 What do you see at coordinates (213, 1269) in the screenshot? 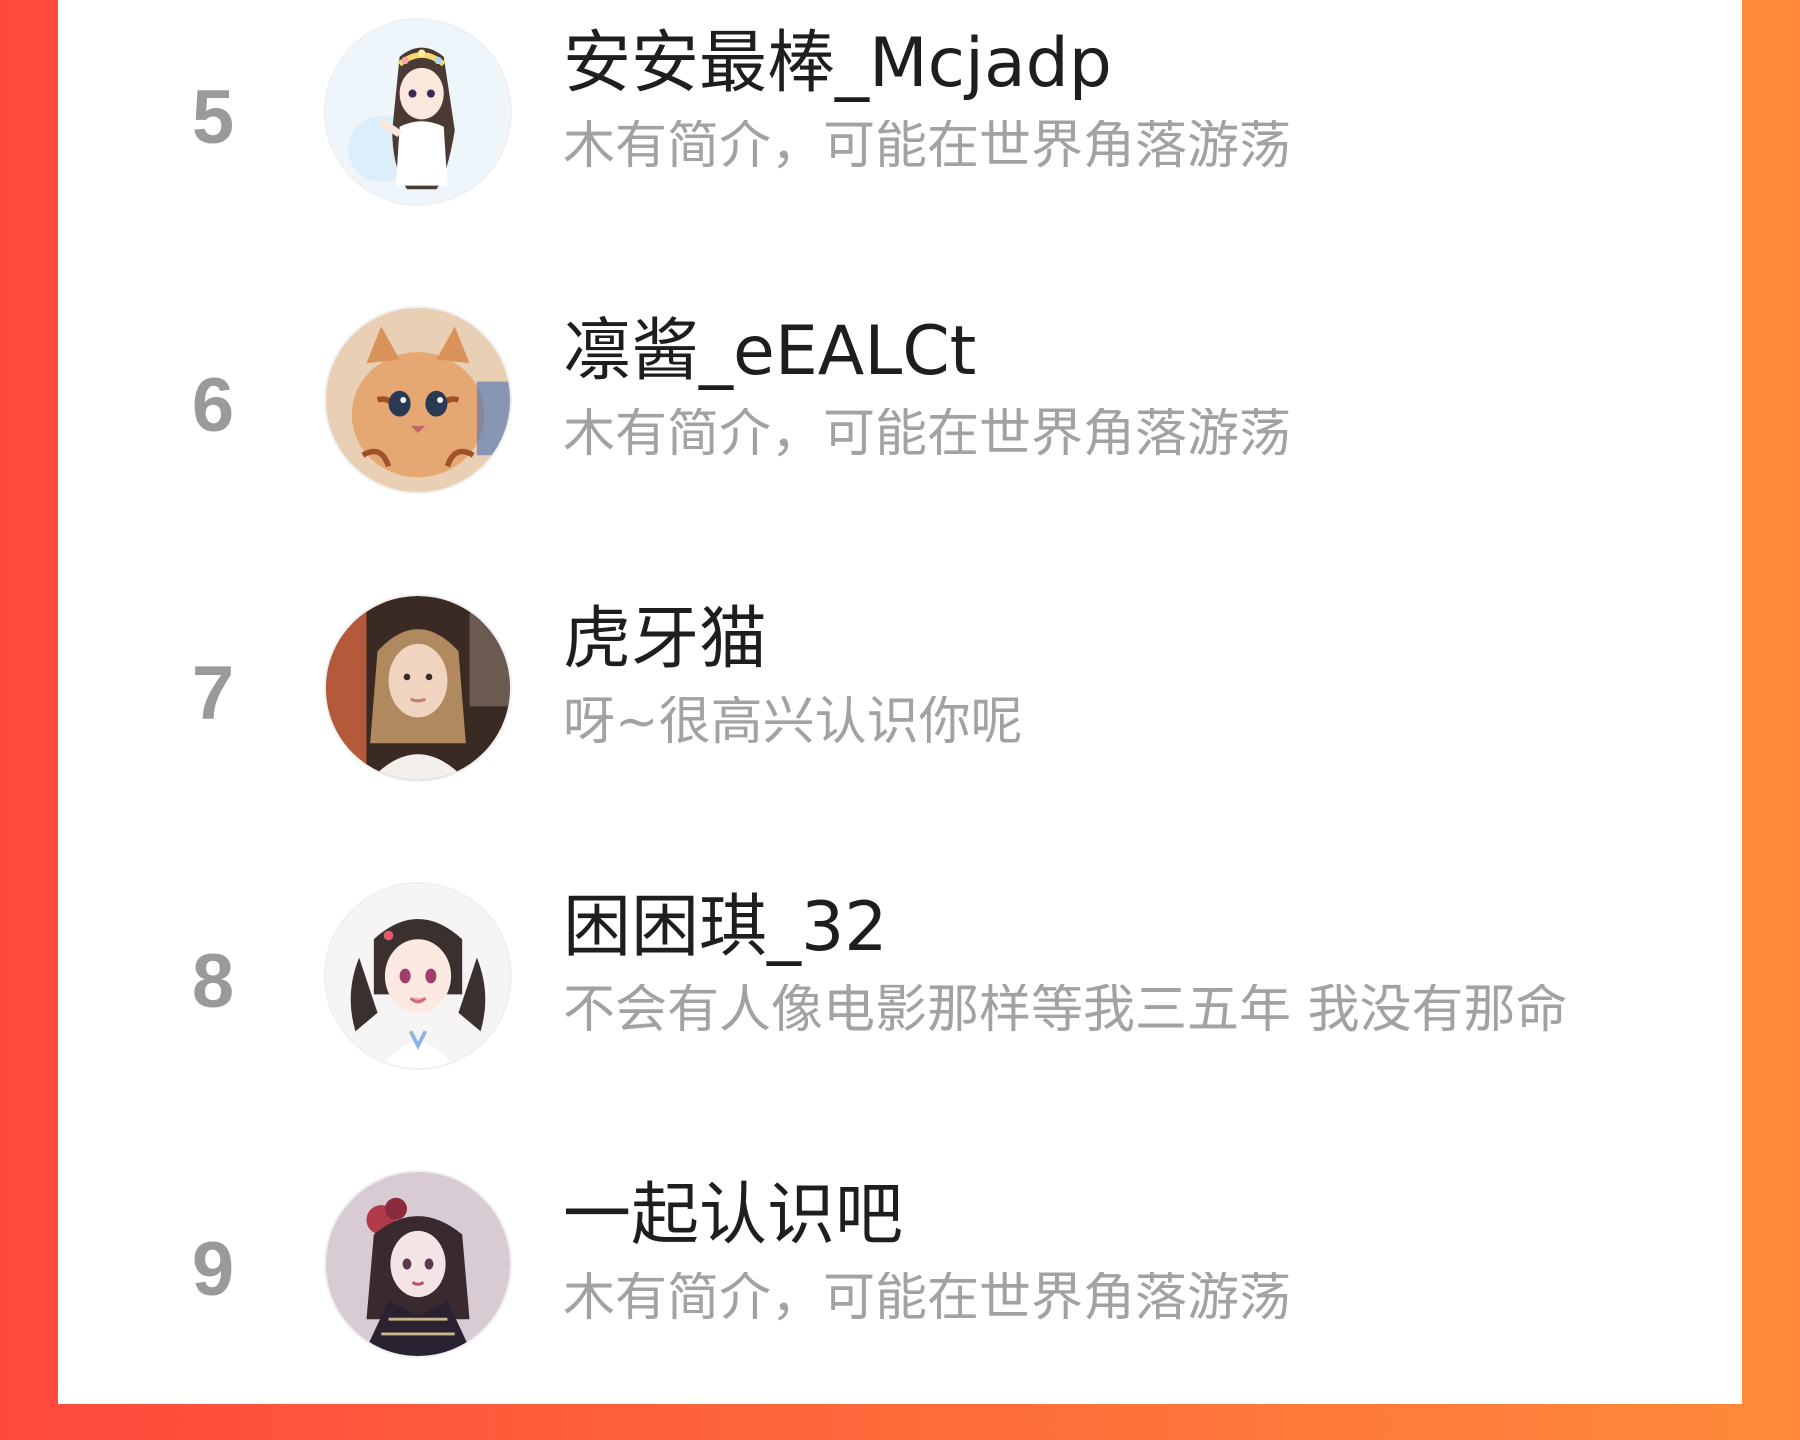
I see `rank-number: 9` at bounding box center [213, 1269].